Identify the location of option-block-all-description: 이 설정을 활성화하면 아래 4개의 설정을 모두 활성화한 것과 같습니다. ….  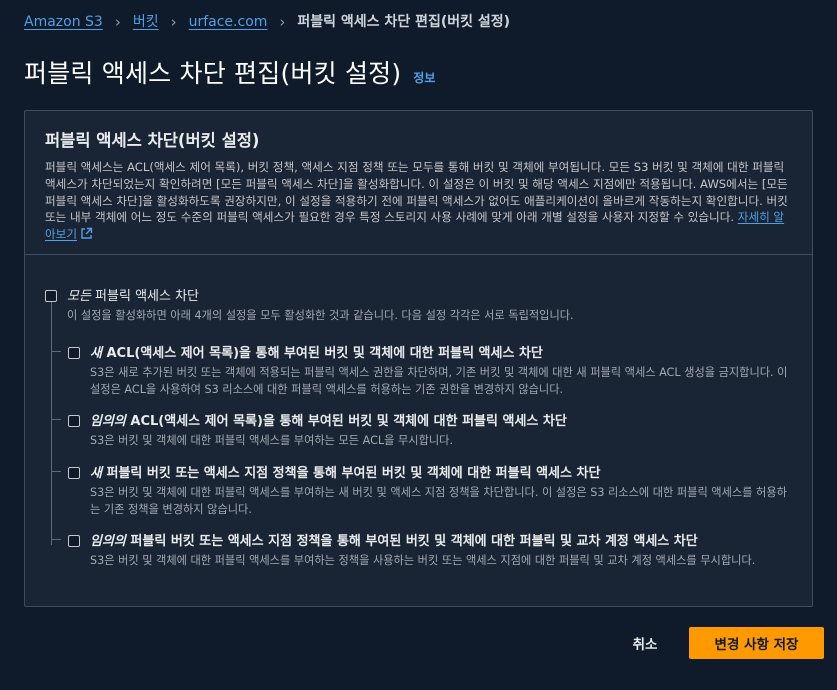
(320, 315).